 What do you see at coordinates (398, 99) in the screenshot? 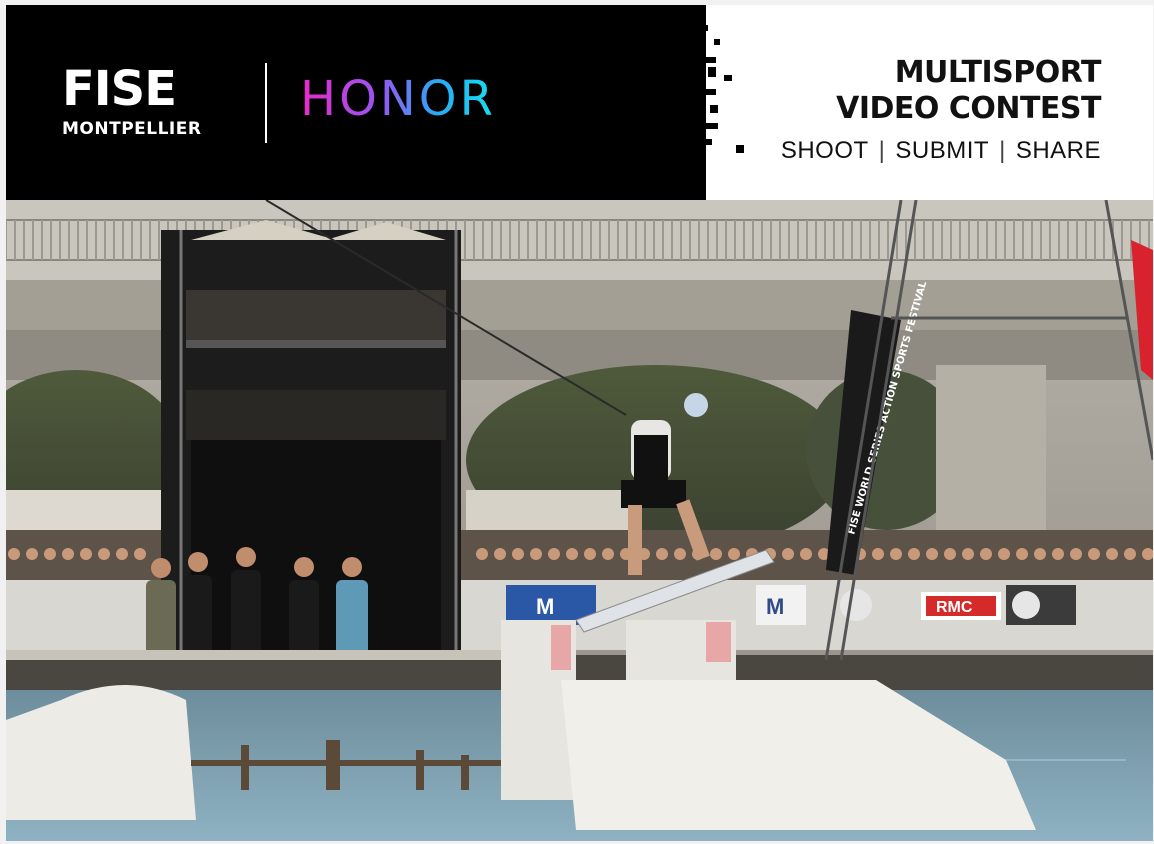
I see `honor-logo: HONOR` at bounding box center [398, 99].